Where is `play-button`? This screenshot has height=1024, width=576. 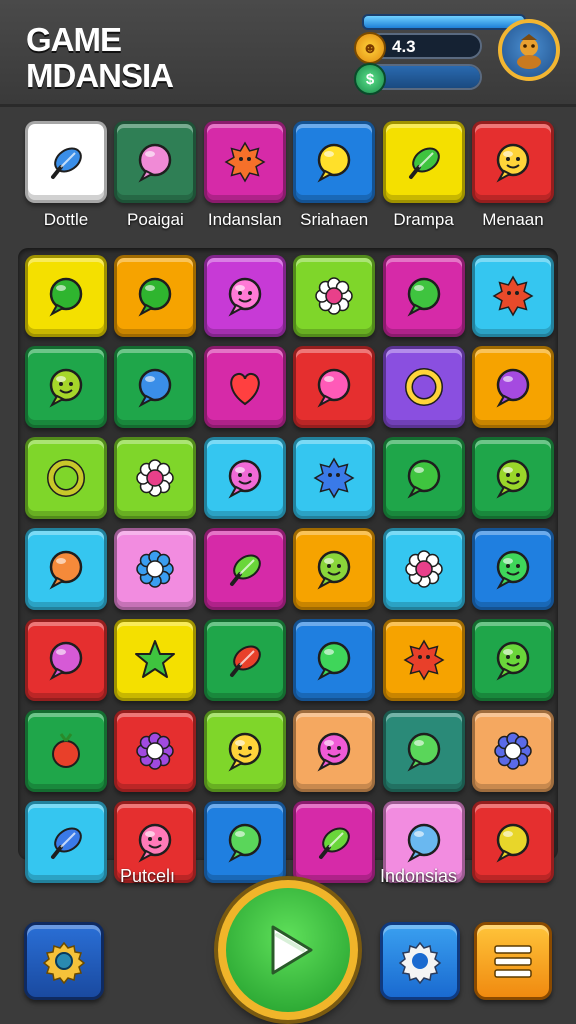
play-button is located at coordinates (288, 950).